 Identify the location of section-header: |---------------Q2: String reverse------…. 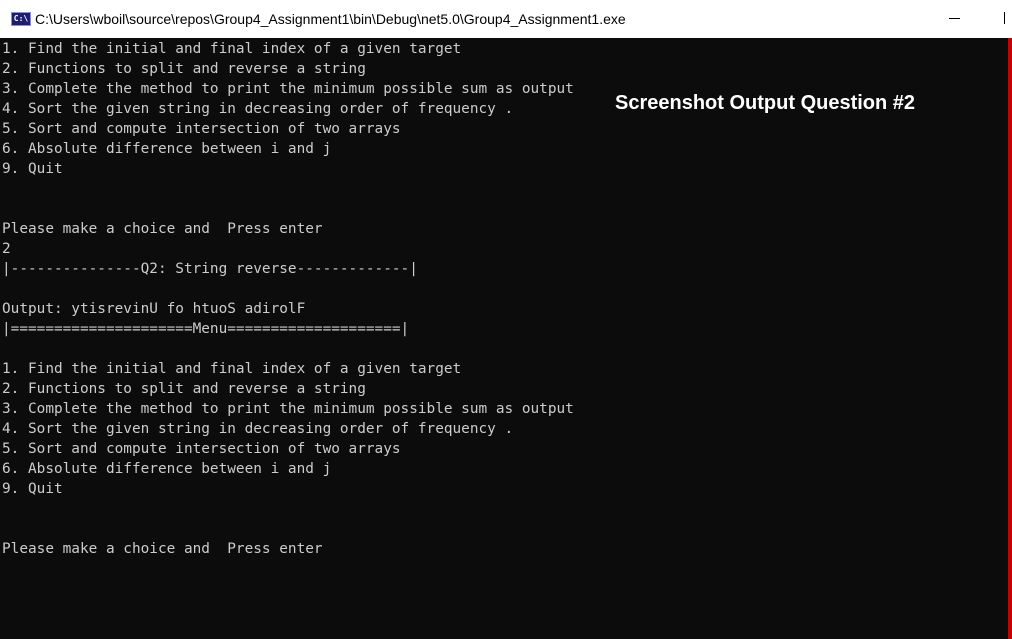
(210, 269).